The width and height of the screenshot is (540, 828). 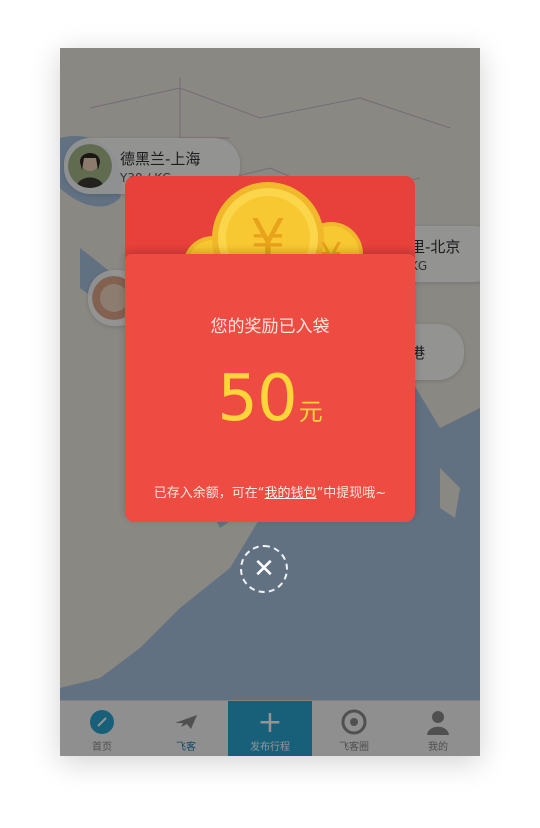 What do you see at coordinates (310, 412) in the screenshot?
I see `amount-unit: 元` at bounding box center [310, 412].